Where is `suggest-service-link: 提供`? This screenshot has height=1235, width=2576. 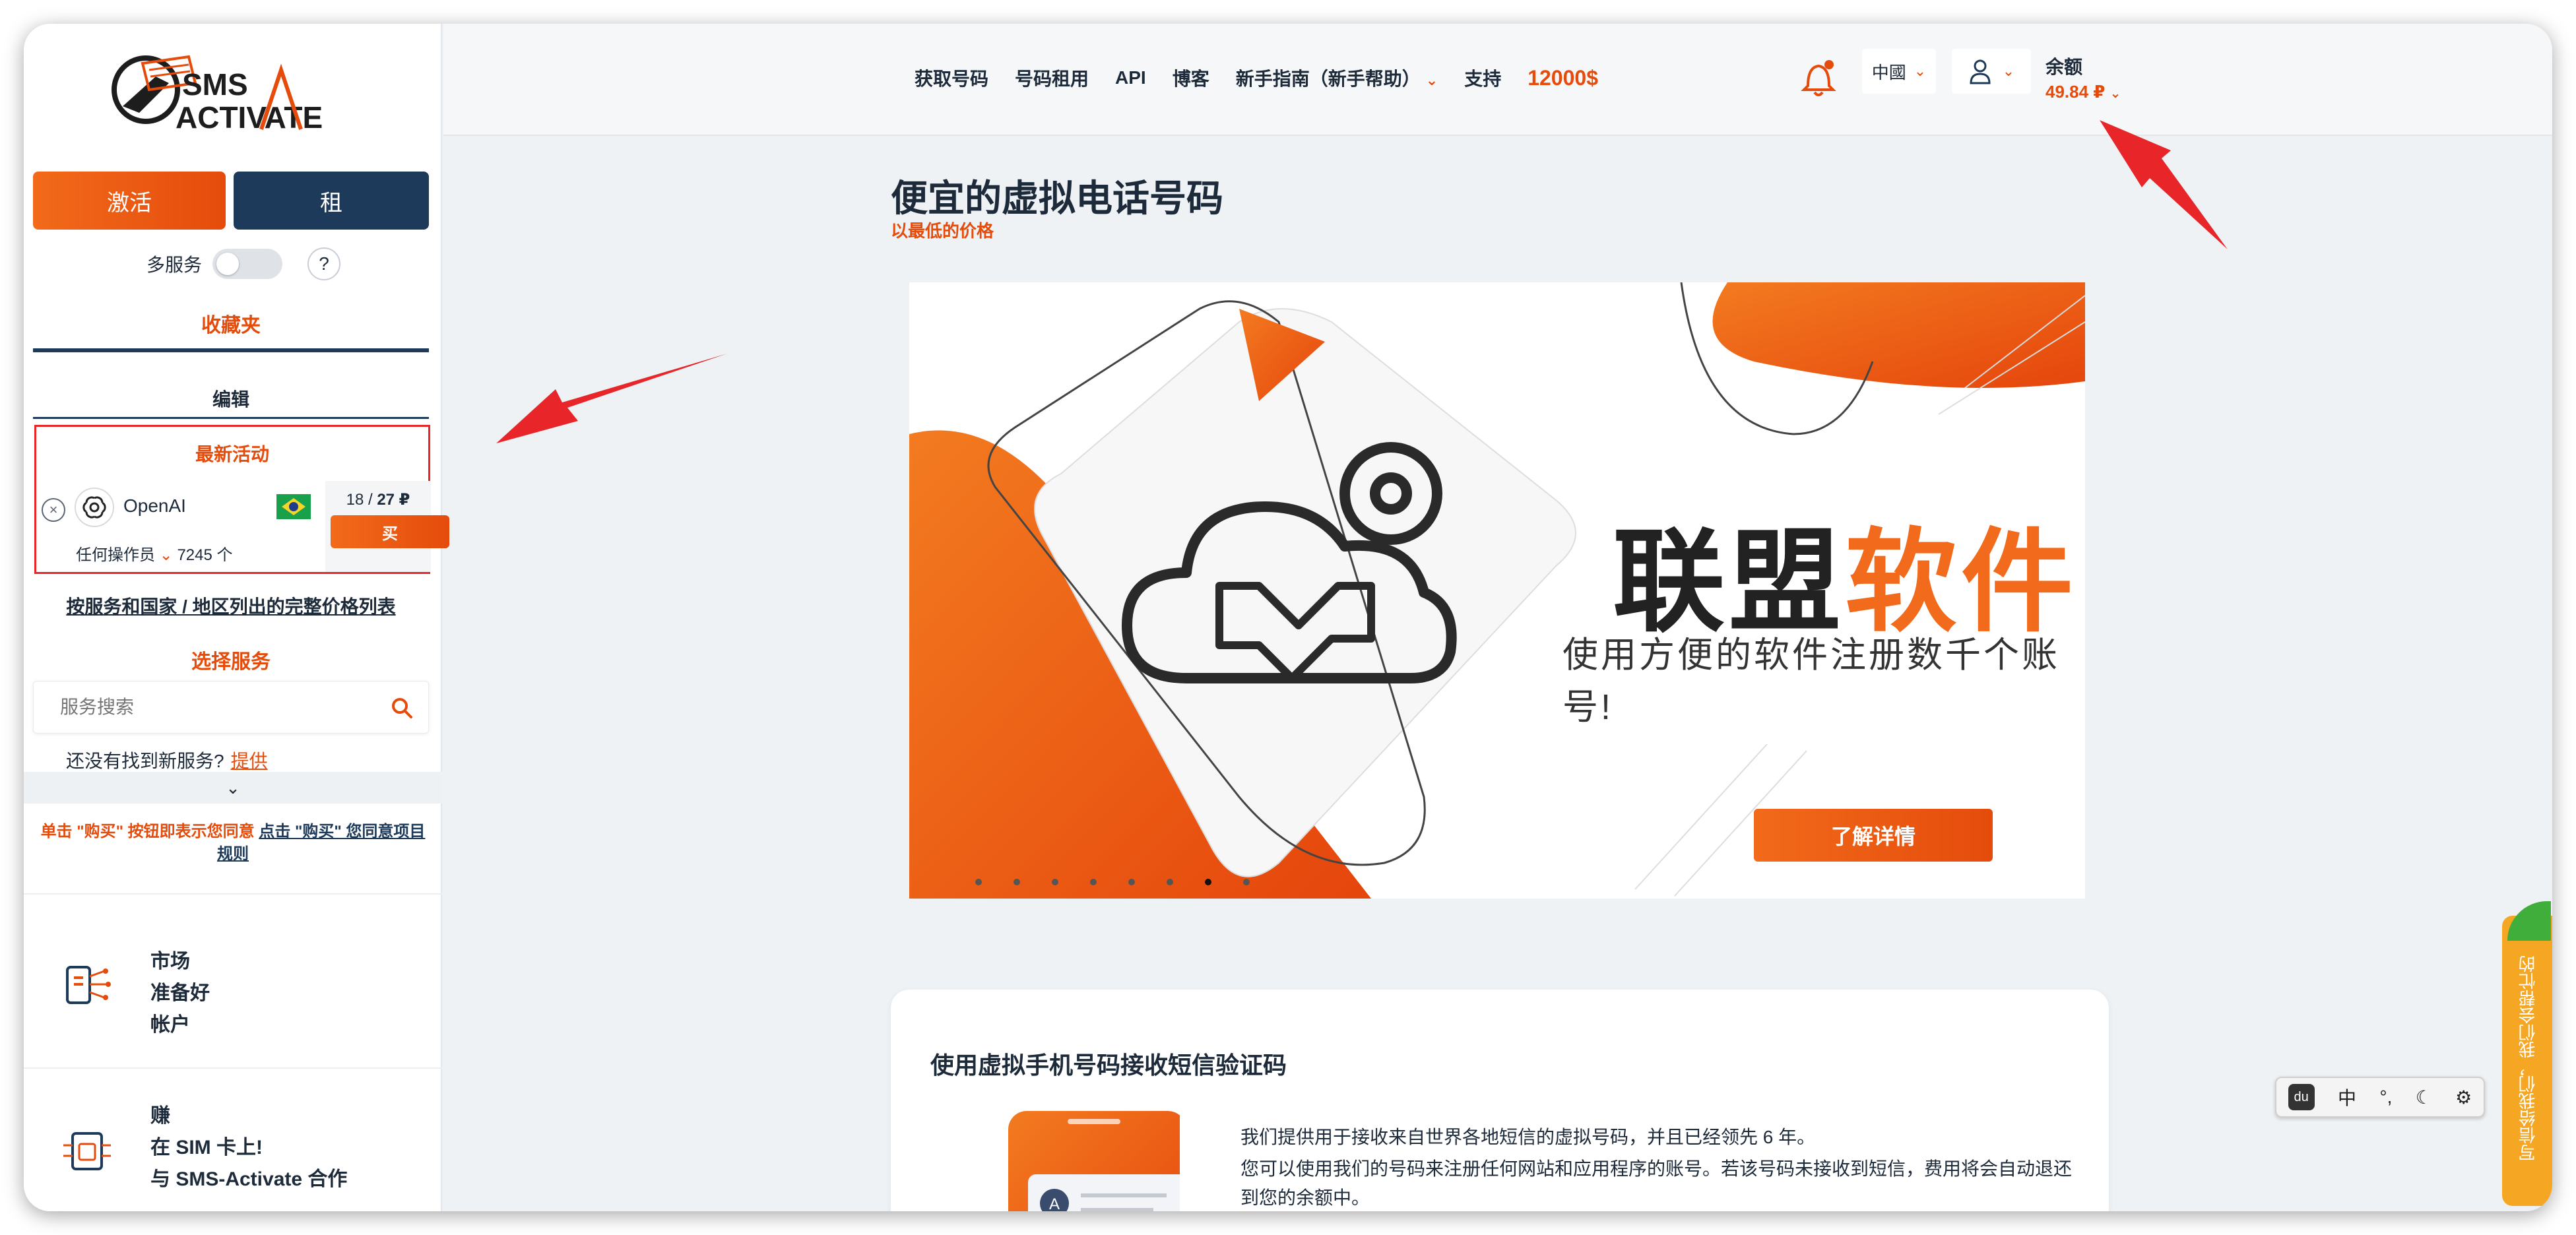 suggest-service-link: 提供 is located at coordinates (249, 761).